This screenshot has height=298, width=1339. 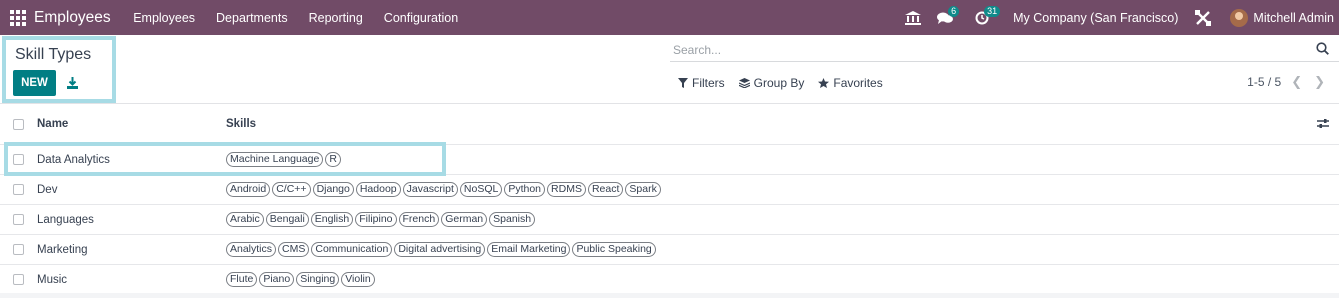 I want to click on menu-configuration: Configuration, so click(x=420, y=18).